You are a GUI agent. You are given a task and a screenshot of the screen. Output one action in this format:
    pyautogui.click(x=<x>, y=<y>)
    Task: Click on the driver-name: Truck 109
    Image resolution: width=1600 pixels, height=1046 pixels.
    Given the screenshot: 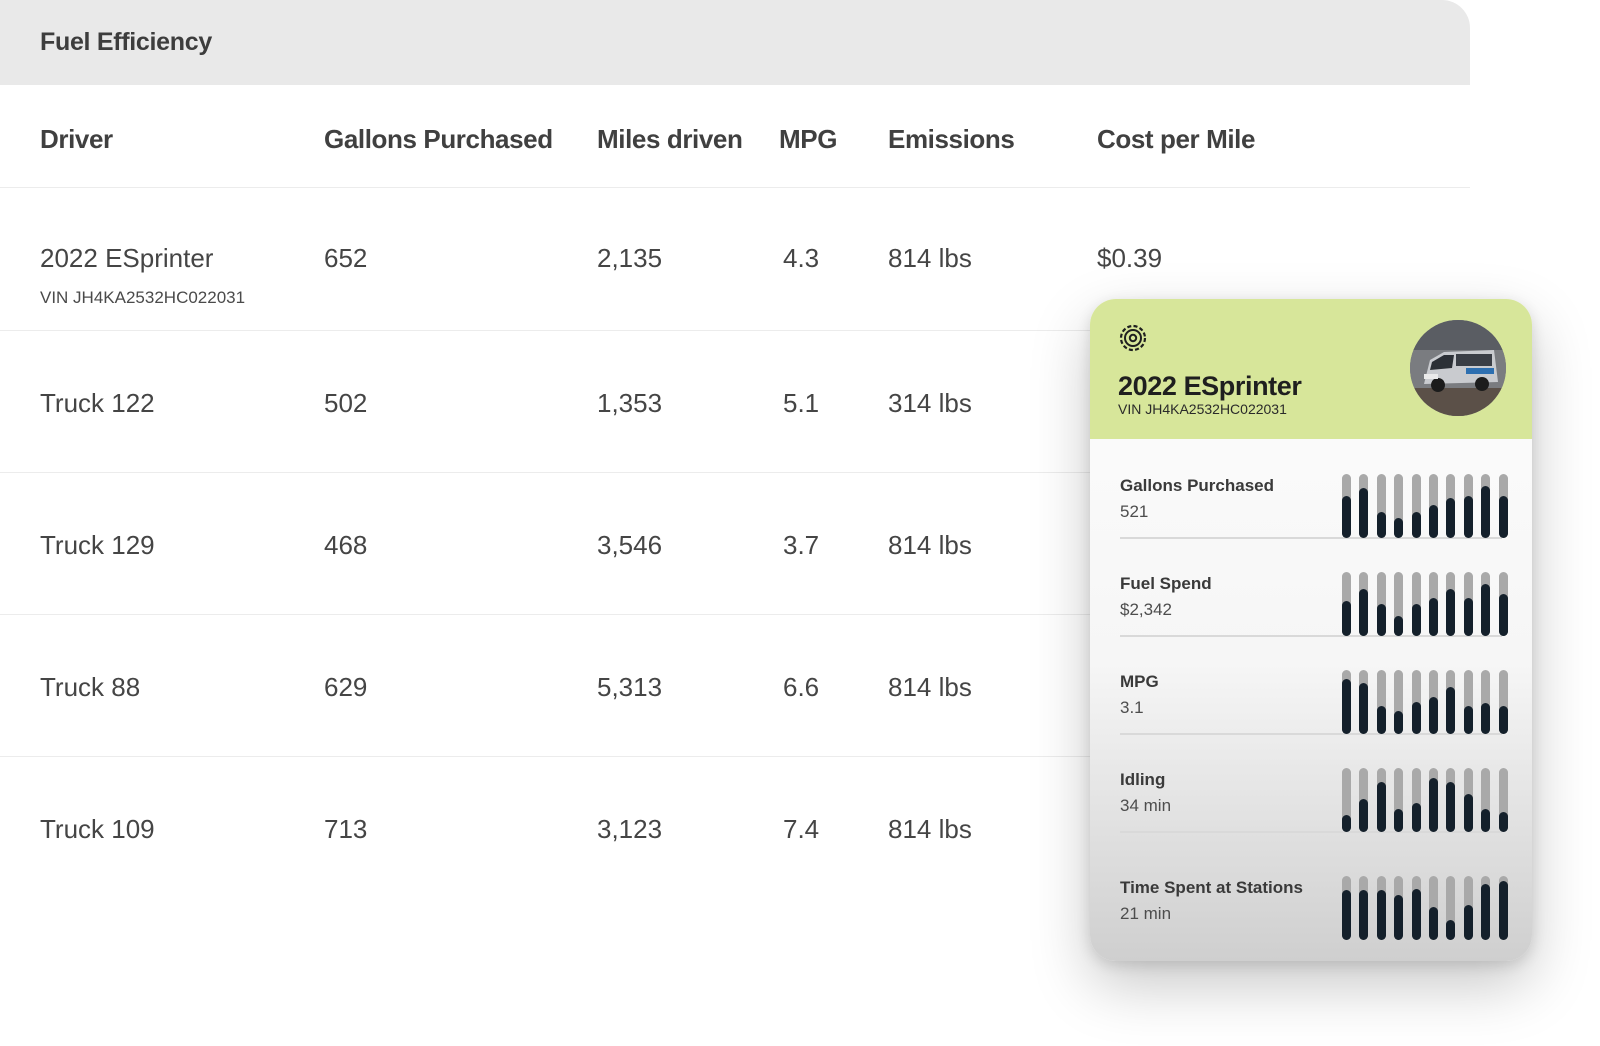 What is the action you would take?
    pyautogui.click(x=97, y=829)
    